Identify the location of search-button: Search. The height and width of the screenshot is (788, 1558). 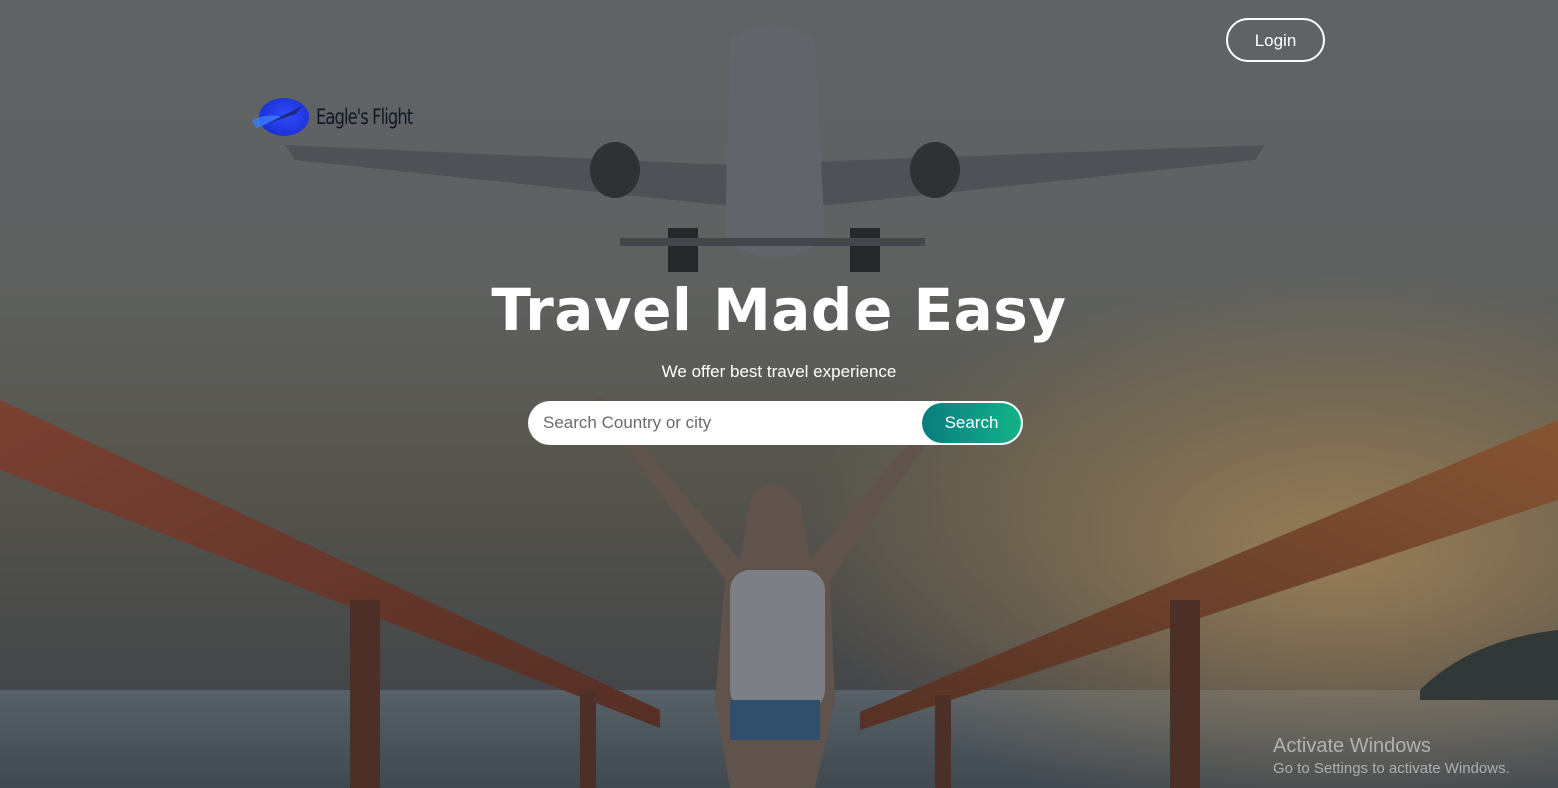
(971, 423).